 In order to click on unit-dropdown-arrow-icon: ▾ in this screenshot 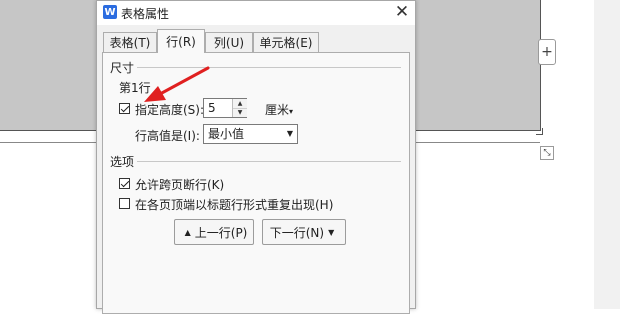, I will do `click(291, 111)`.